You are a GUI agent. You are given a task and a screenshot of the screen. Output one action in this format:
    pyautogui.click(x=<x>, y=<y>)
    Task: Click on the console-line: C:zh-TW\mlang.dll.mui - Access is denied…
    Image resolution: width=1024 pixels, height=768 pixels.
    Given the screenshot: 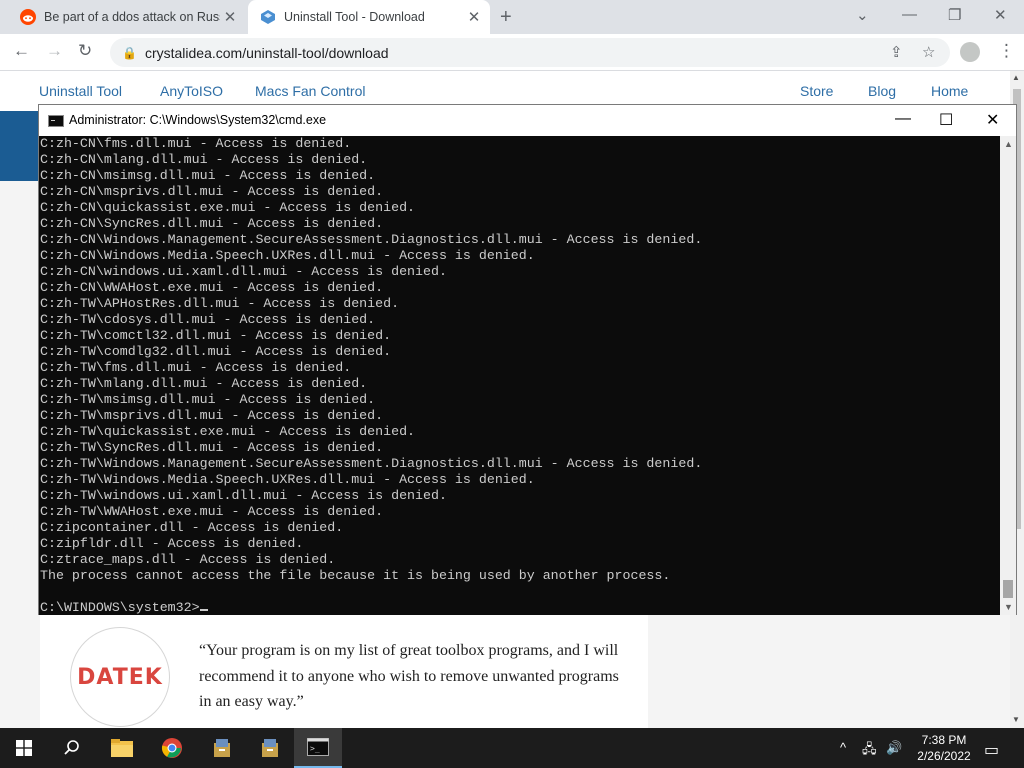 What is the action you would take?
    pyautogui.click(x=204, y=383)
    